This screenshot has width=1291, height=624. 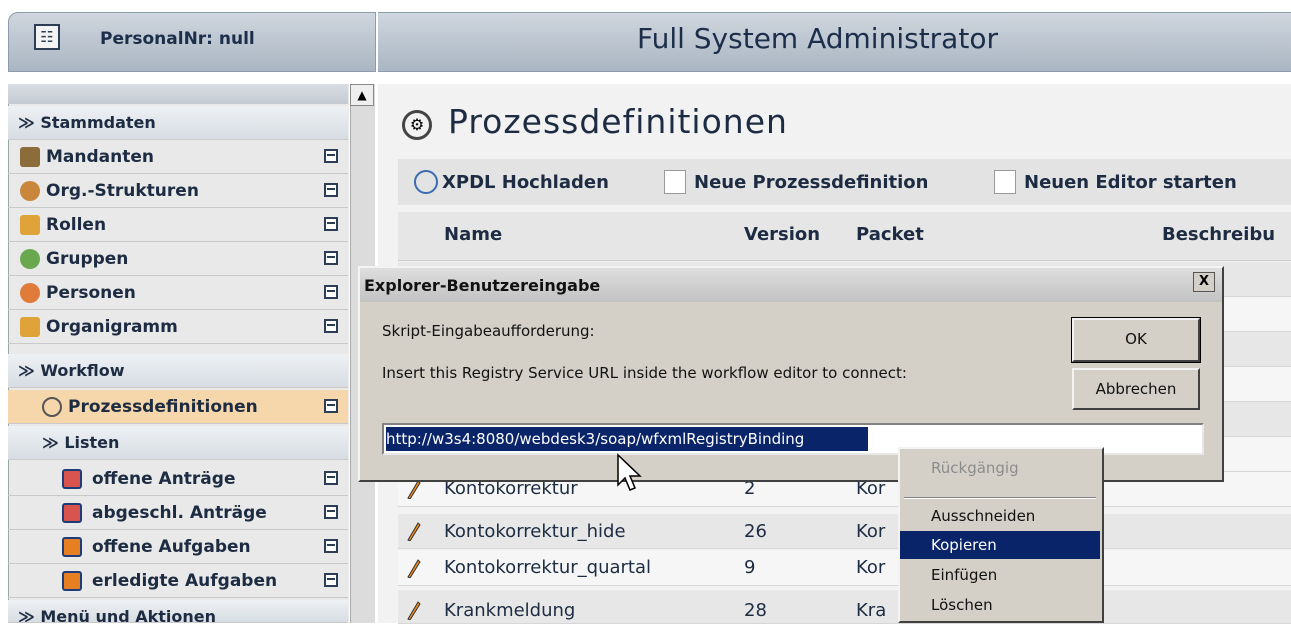 I want to click on sidebar-item-personen: Personen, so click(x=178, y=293).